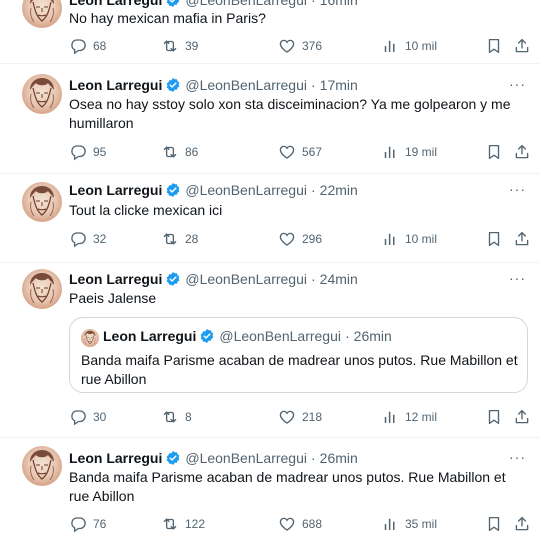  I want to click on like-button: 376, so click(300, 46).